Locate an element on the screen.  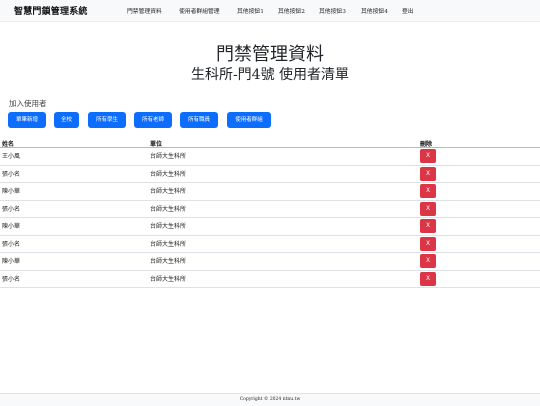
nav-link-user-groups: 使用者群組管理 is located at coordinates (199, 10).